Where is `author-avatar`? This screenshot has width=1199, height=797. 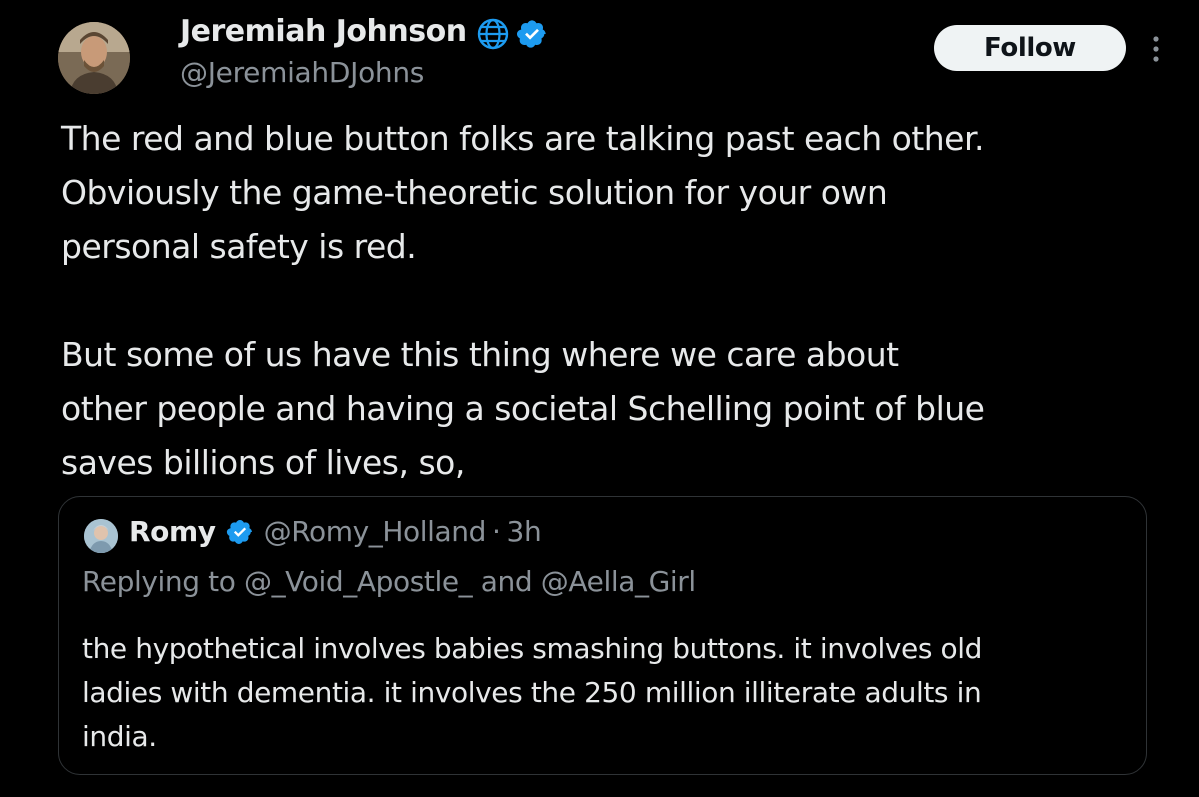 author-avatar is located at coordinates (94, 58).